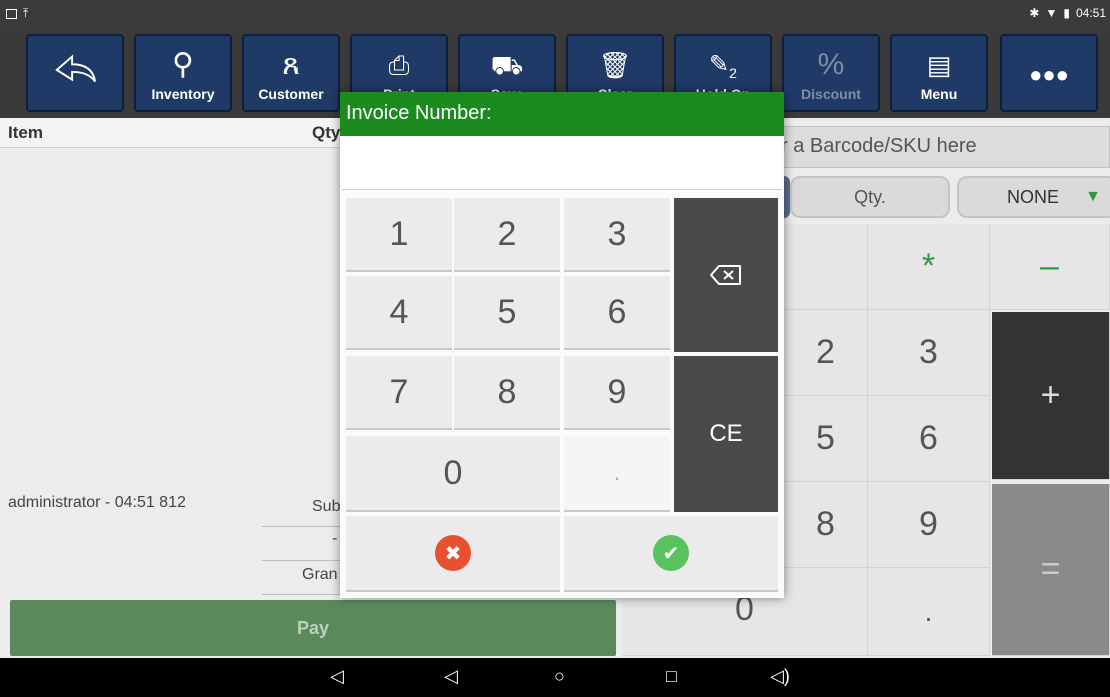 The width and height of the screenshot is (1110, 697). What do you see at coordinates (939, 65) in the screenshot?
I see `clipboard-icon: ▤` at bounding box center [939, 65].